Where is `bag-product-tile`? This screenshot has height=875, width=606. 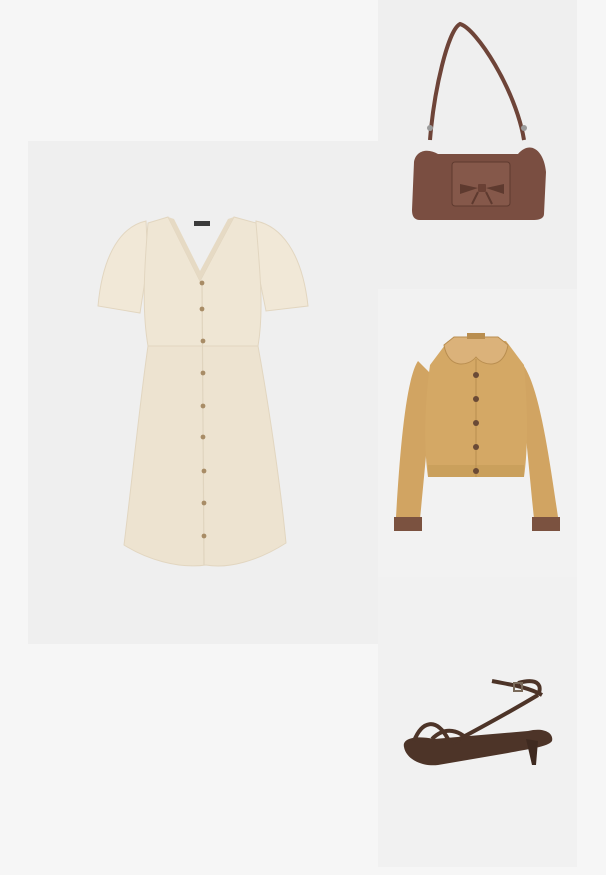
bag-product-tile is located at coordinates (477, 144).